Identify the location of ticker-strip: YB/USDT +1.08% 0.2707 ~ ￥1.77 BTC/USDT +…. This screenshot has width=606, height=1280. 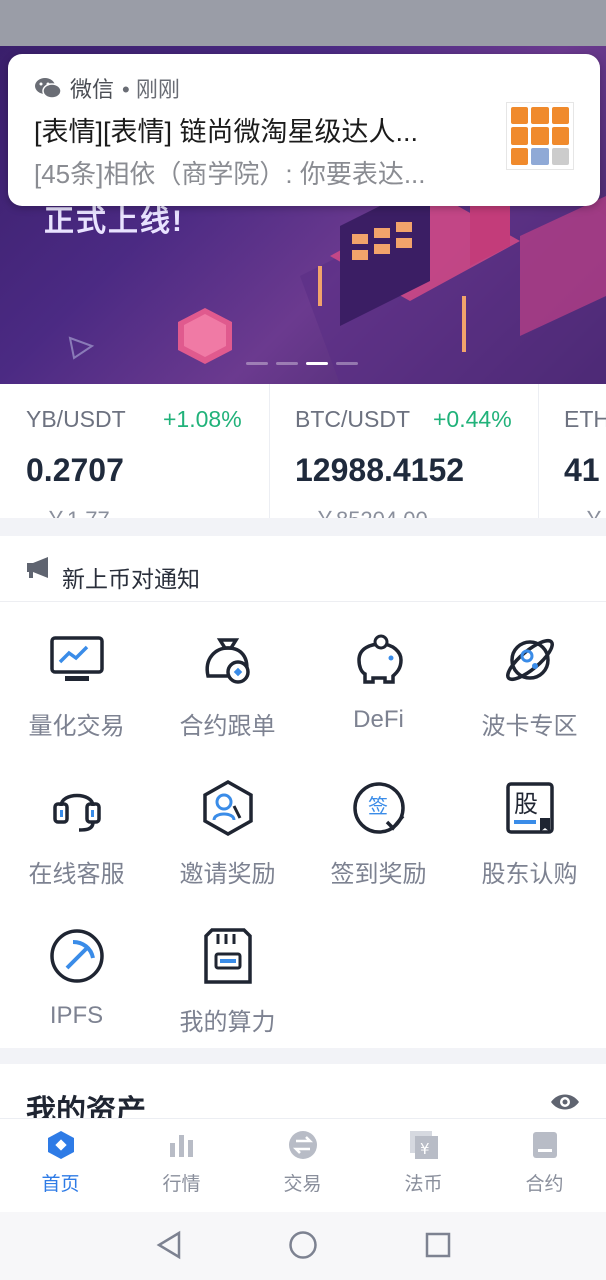
(303, 451).